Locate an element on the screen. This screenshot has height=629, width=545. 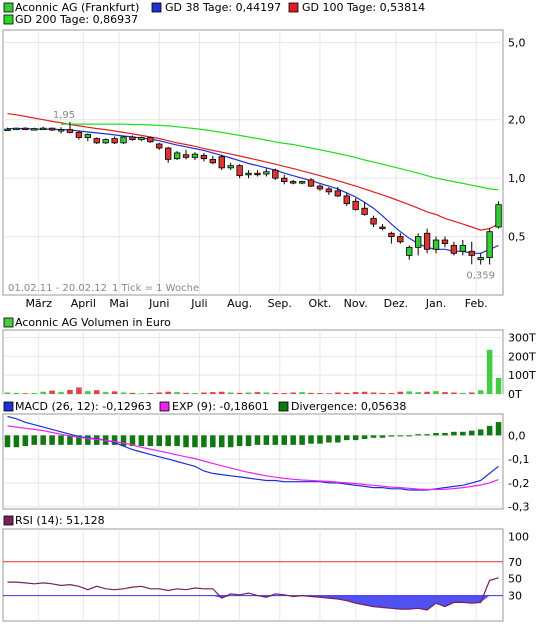
month-label: Dez. is located at coordinates (396, 303).